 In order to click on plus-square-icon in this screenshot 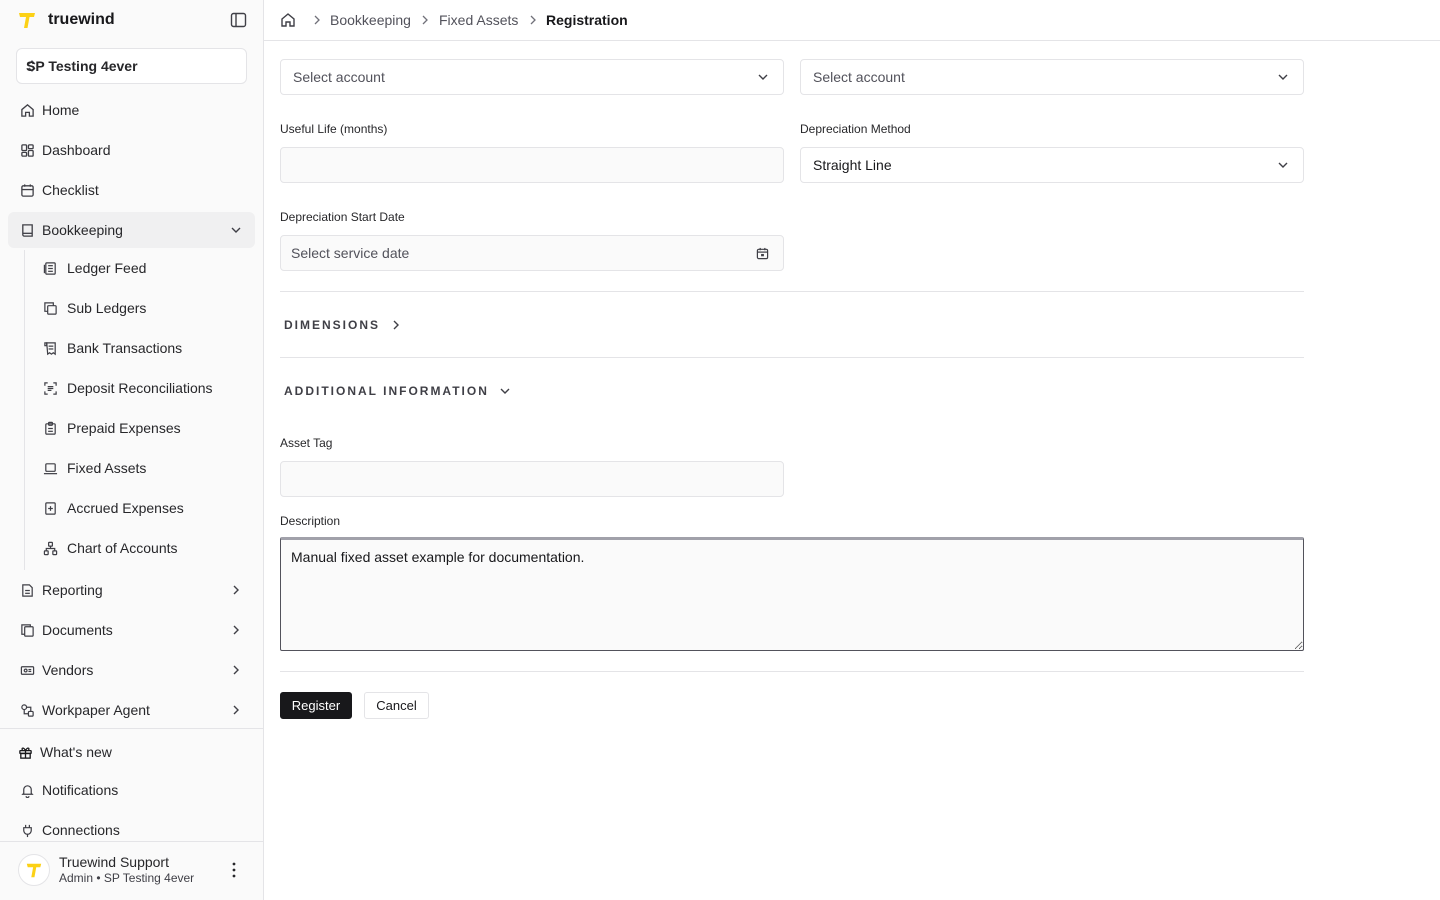, I will do `click(50, 508)`.